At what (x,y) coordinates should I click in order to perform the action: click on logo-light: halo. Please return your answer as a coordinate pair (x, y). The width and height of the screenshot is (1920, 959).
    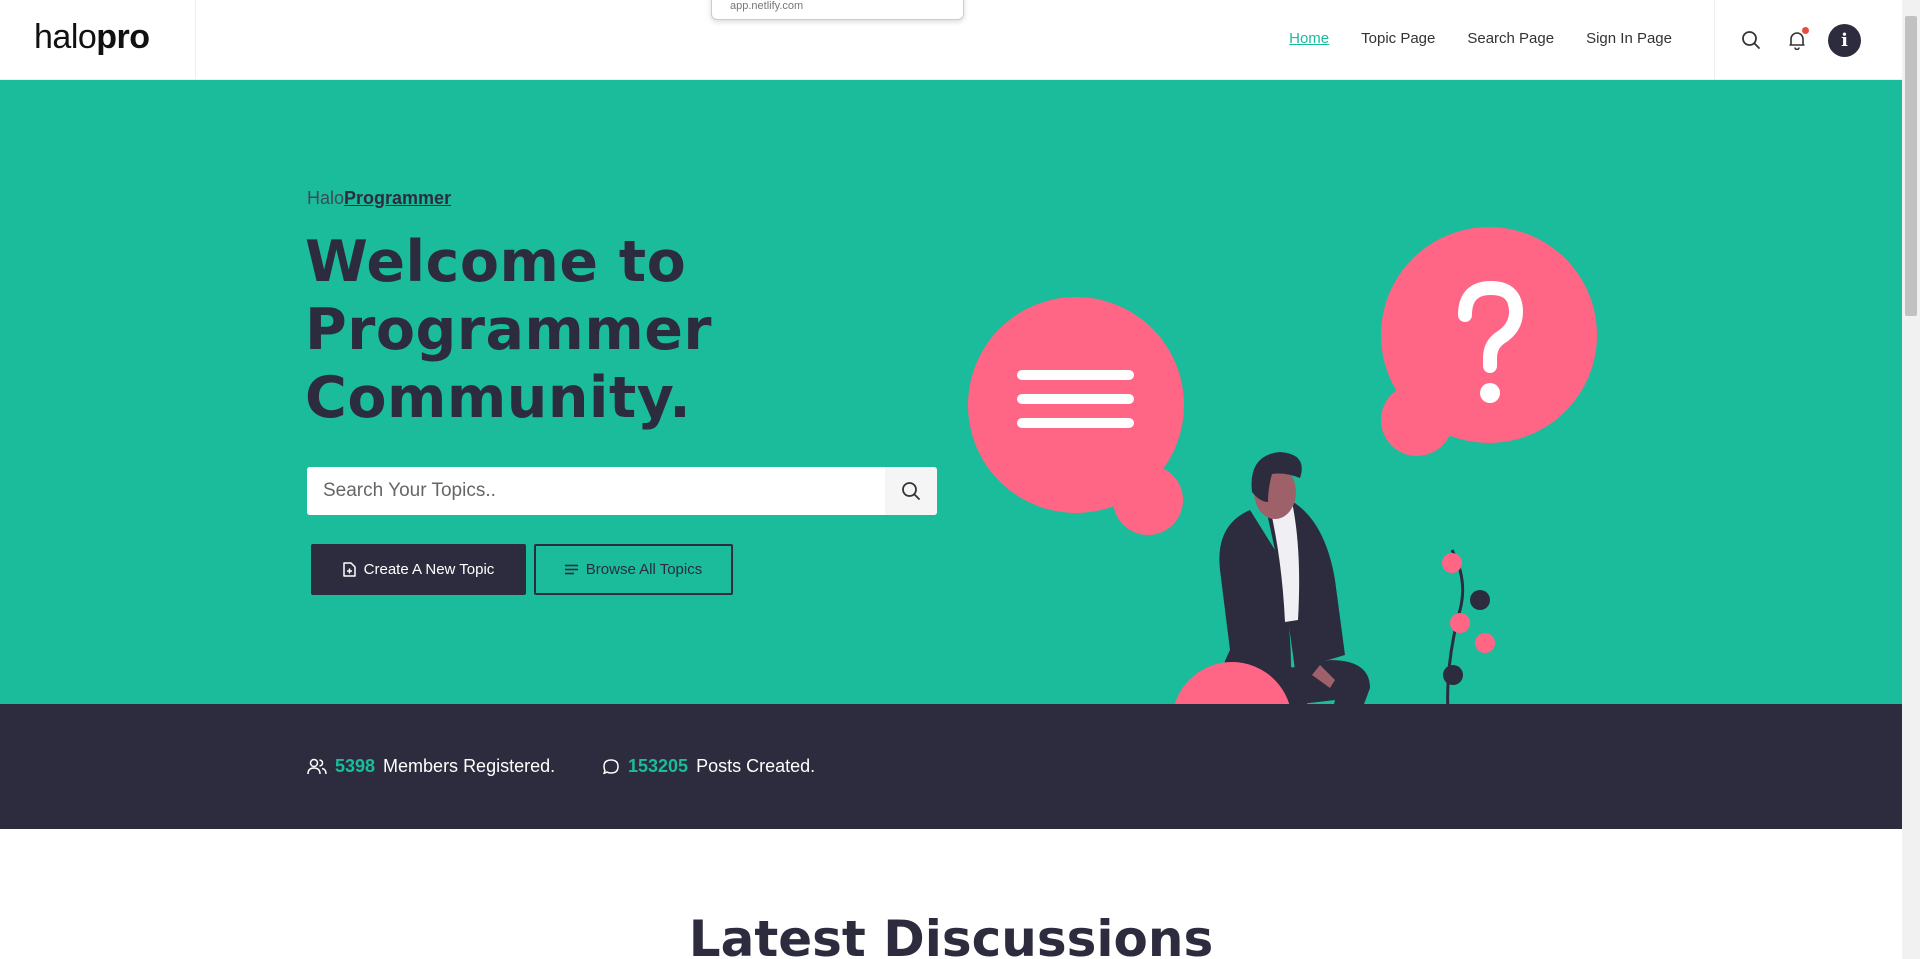
    Looking at the image, I should click on (65, 37).